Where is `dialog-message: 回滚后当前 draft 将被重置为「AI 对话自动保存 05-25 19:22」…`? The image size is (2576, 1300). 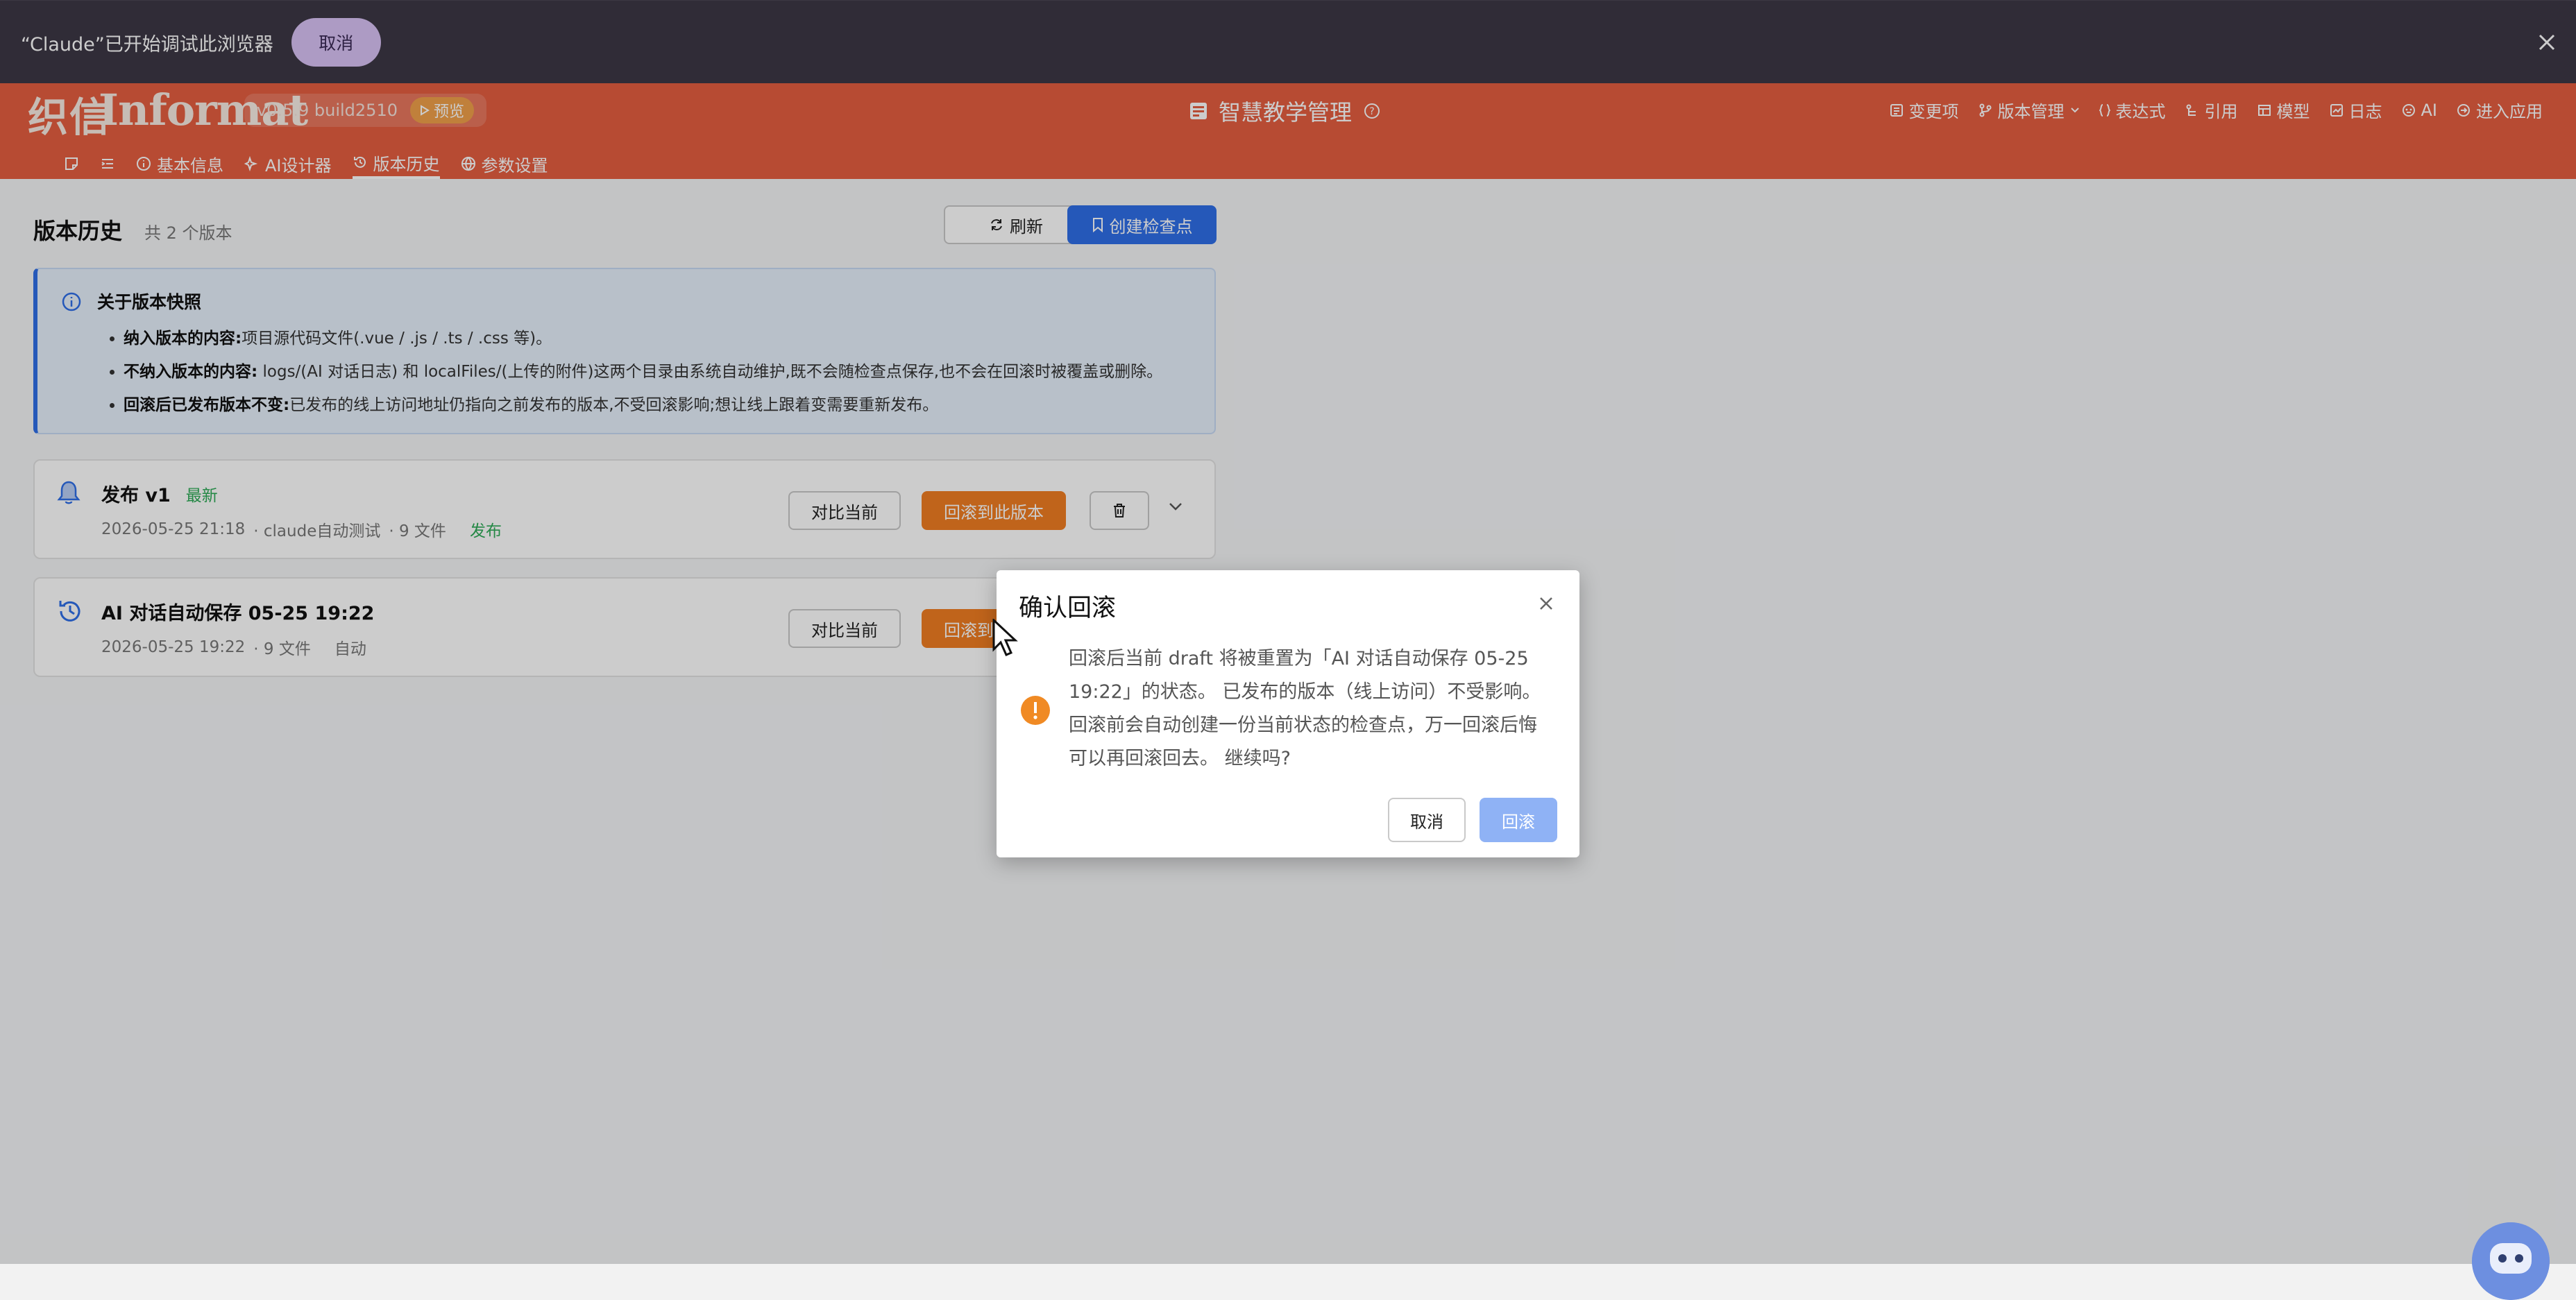
dialog-message: 回滚后当前 draft 将被重置为「AI 对话自动保存 05-25 19:22」… is located at coordinates (1305, 708).